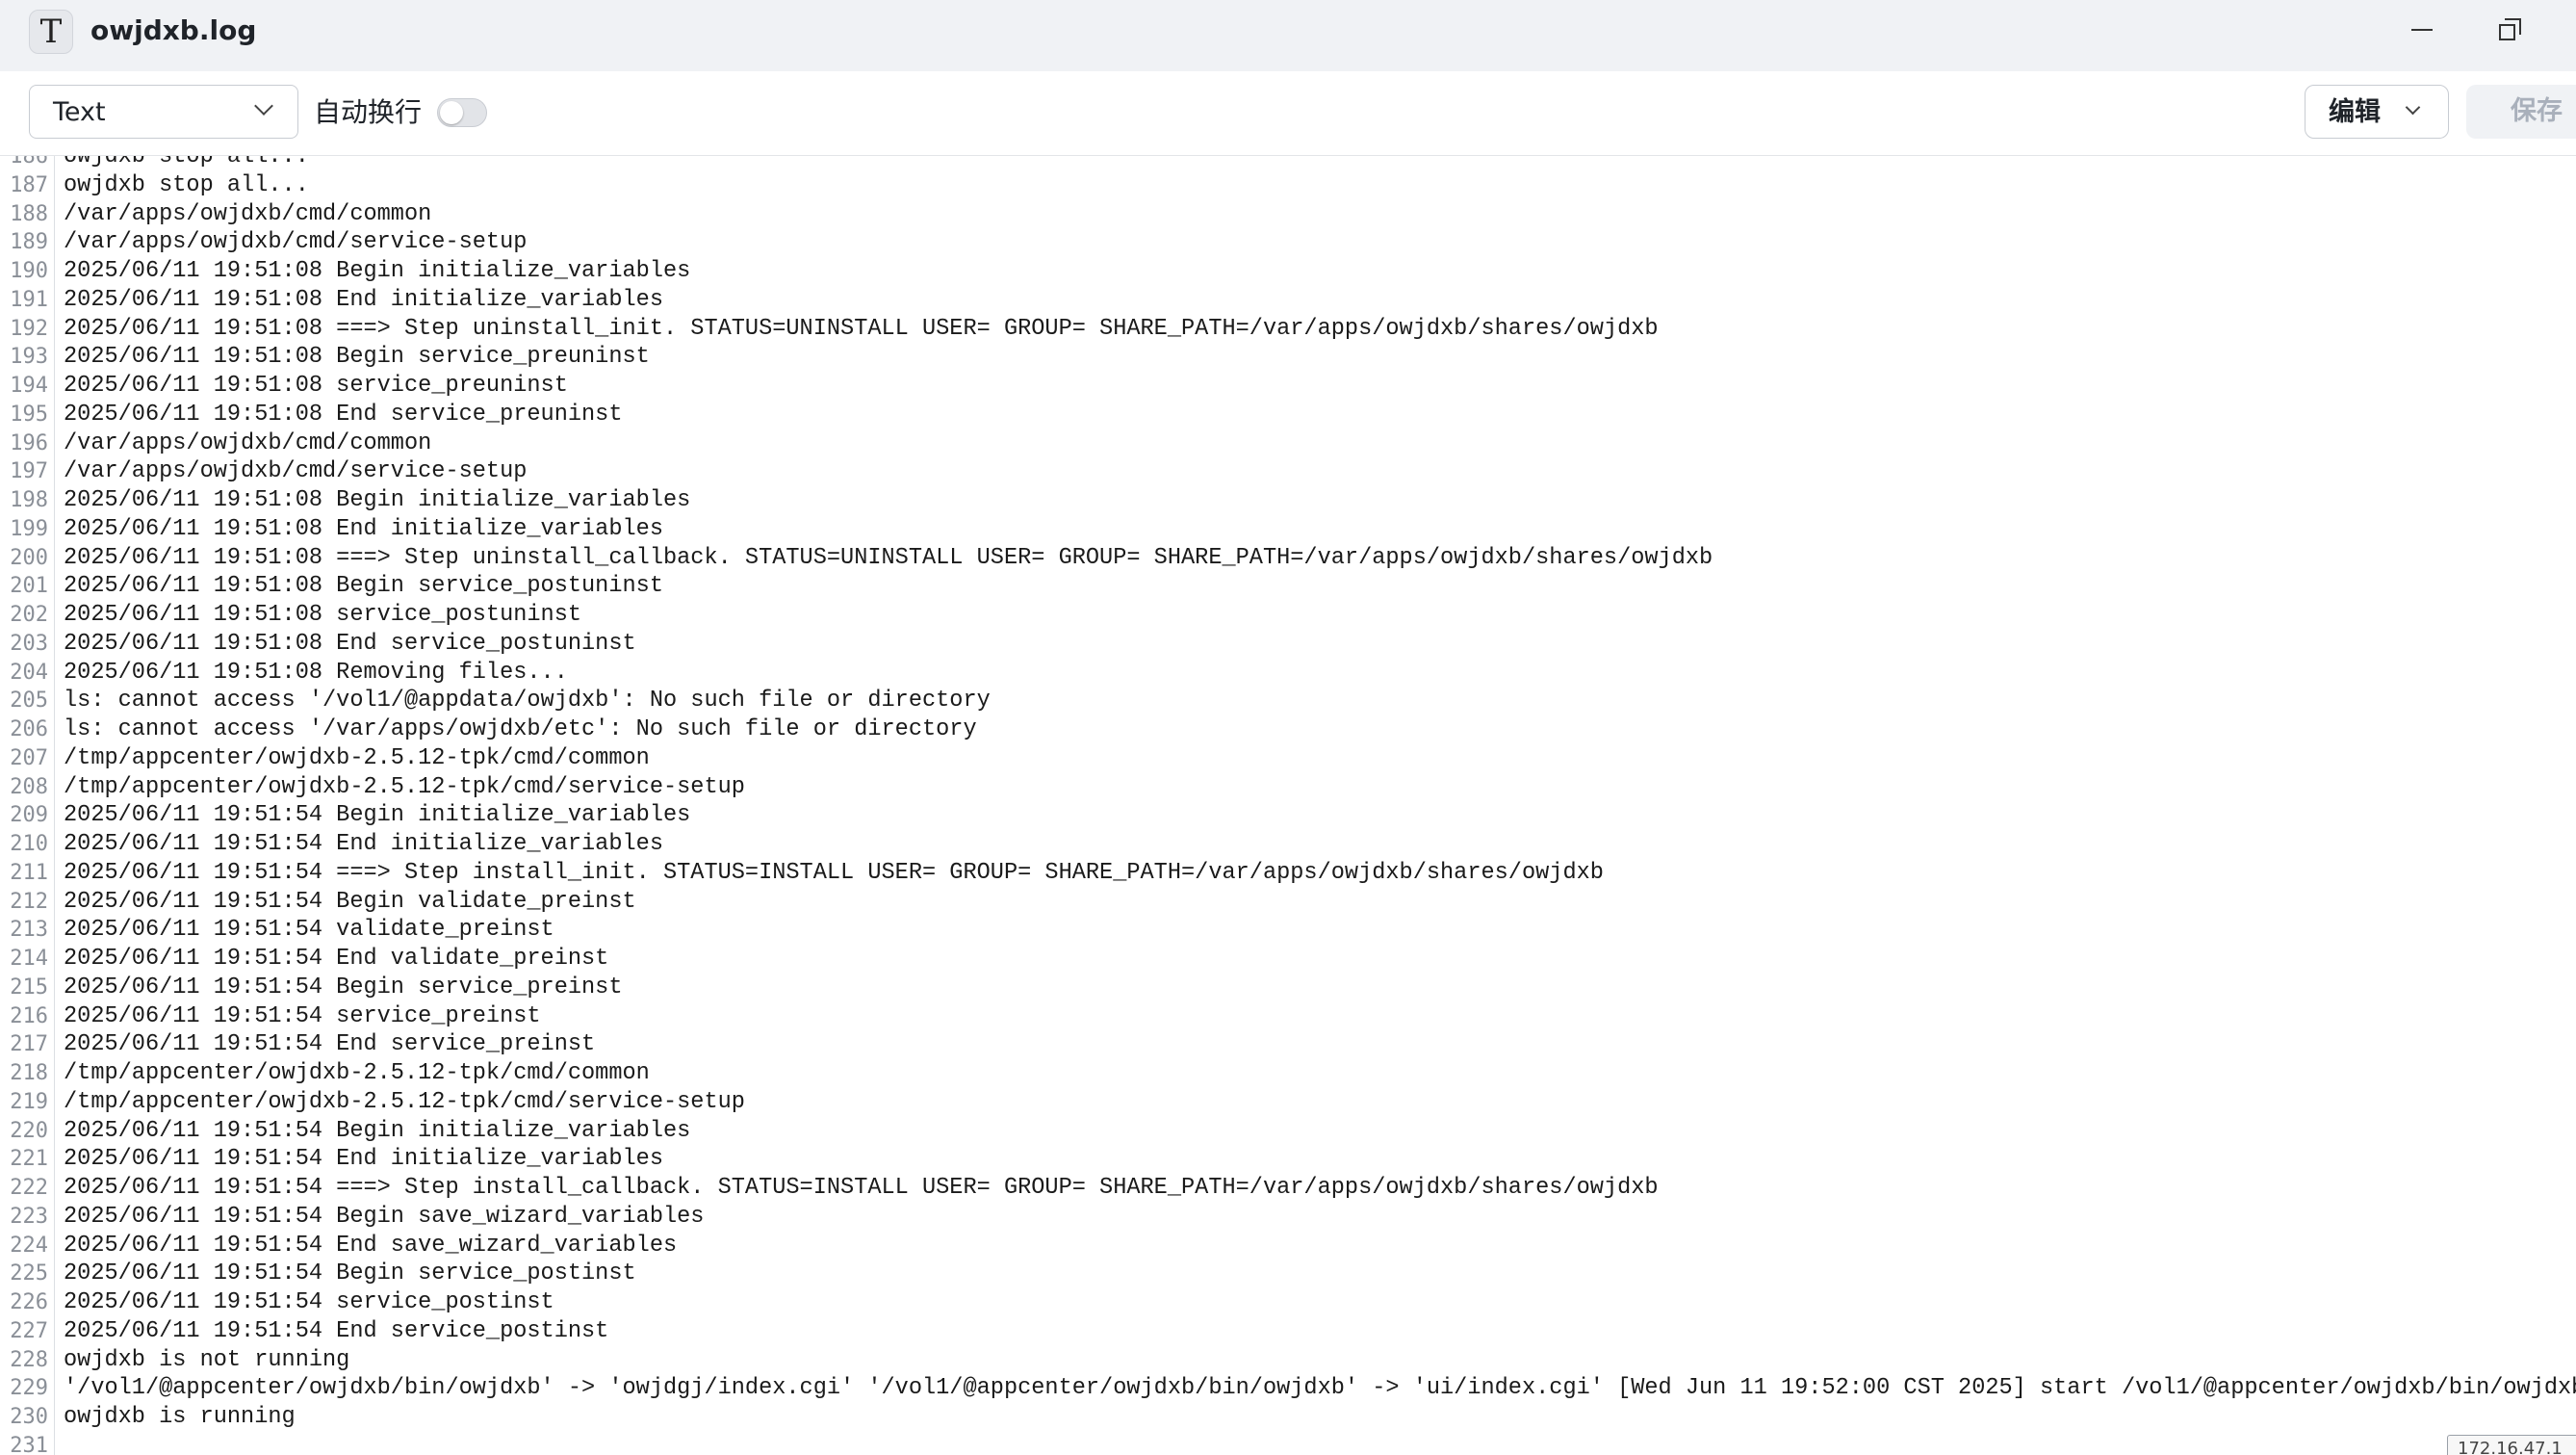  Describe the element at coordinates (29, 299) in the screenshot. I see `line-number: 191` at that location.